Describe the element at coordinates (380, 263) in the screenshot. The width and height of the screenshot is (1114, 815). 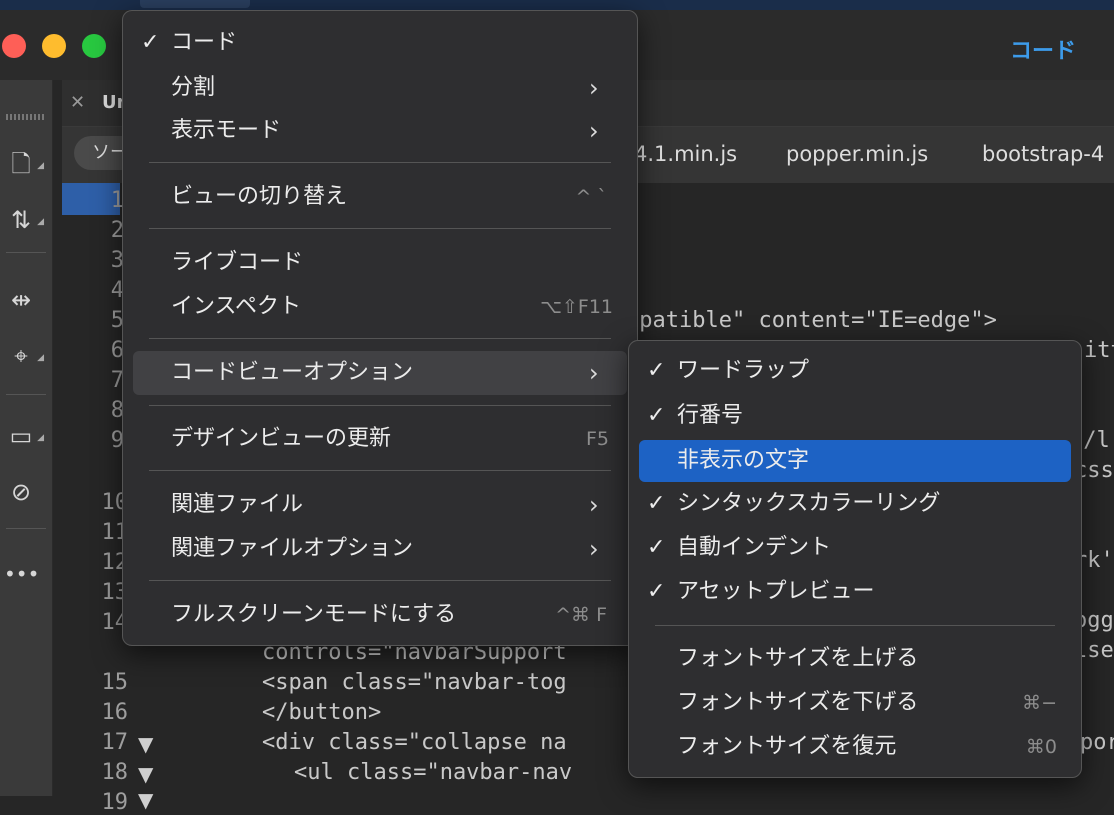
I see `menu-item-live-code: ライブコード` at that location.